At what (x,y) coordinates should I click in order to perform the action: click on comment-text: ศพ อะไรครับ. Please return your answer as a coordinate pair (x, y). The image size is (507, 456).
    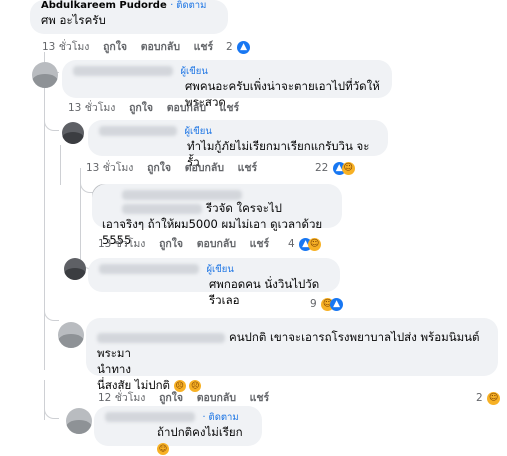
    Looking at the image, I should click on (73, 20).